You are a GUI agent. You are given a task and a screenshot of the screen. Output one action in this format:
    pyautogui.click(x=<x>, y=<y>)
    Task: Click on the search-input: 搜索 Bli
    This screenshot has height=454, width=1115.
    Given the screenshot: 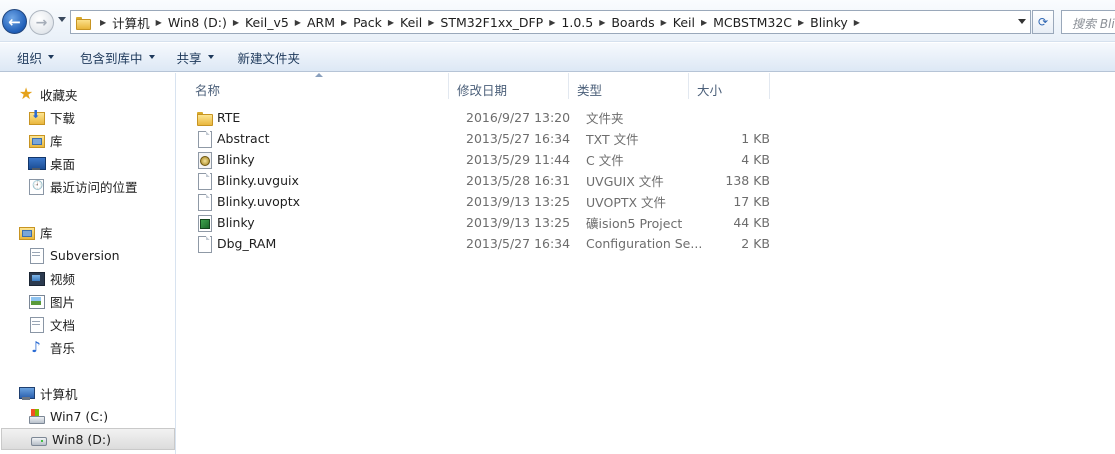 What is the action you would take?
    pyautogui.click(x=1088, y=22)
    